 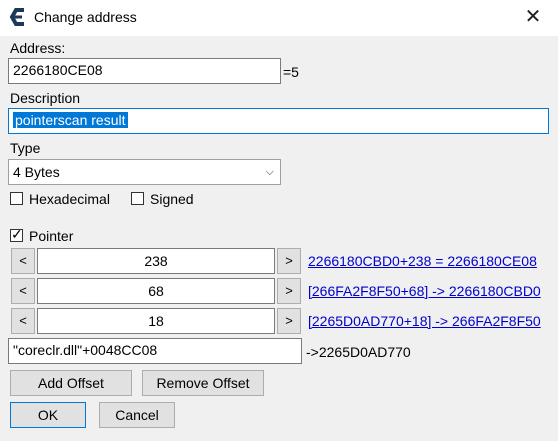 I want to click on offset-2-increment-button: >, so click(x=289, y=291).